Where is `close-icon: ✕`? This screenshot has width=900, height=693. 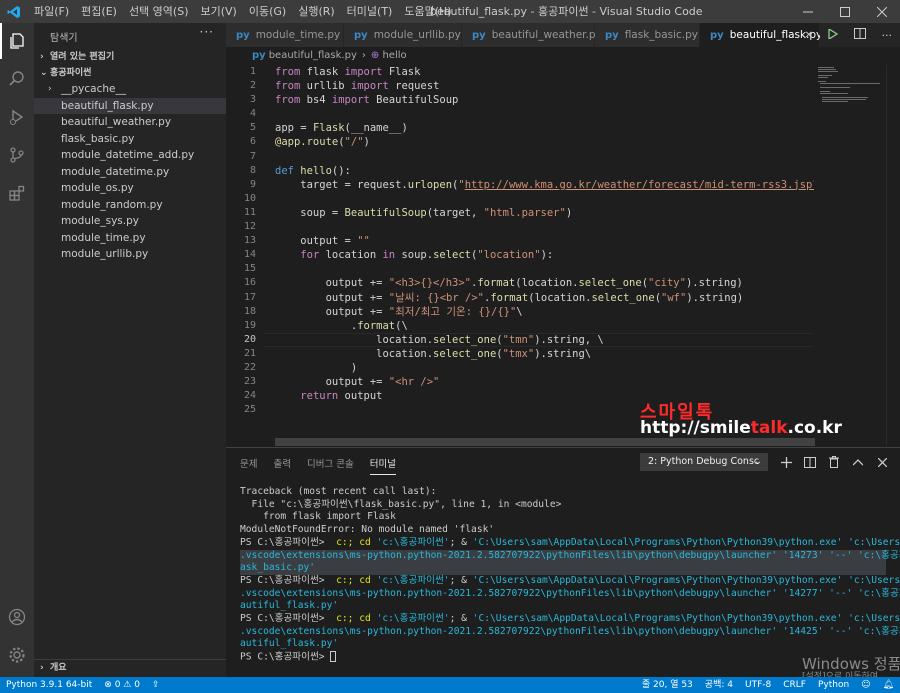
close-icon: ✕ is located at coordinates (809, 35).